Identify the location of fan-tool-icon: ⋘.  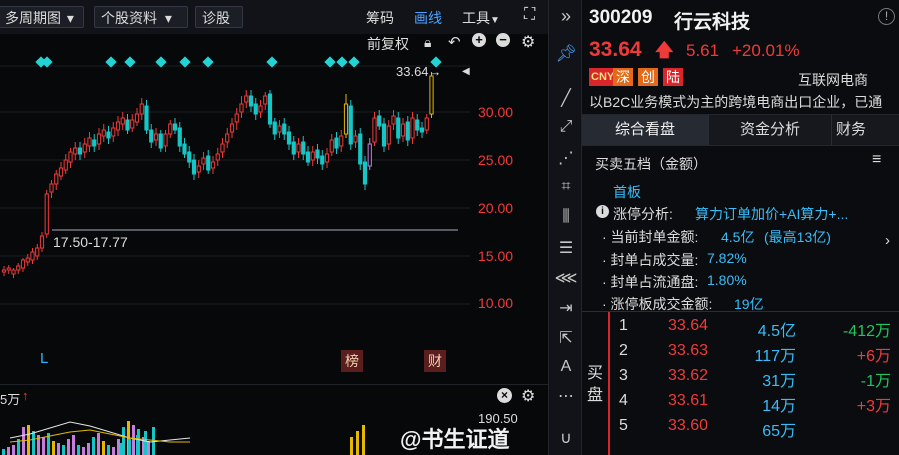
(566, 278).